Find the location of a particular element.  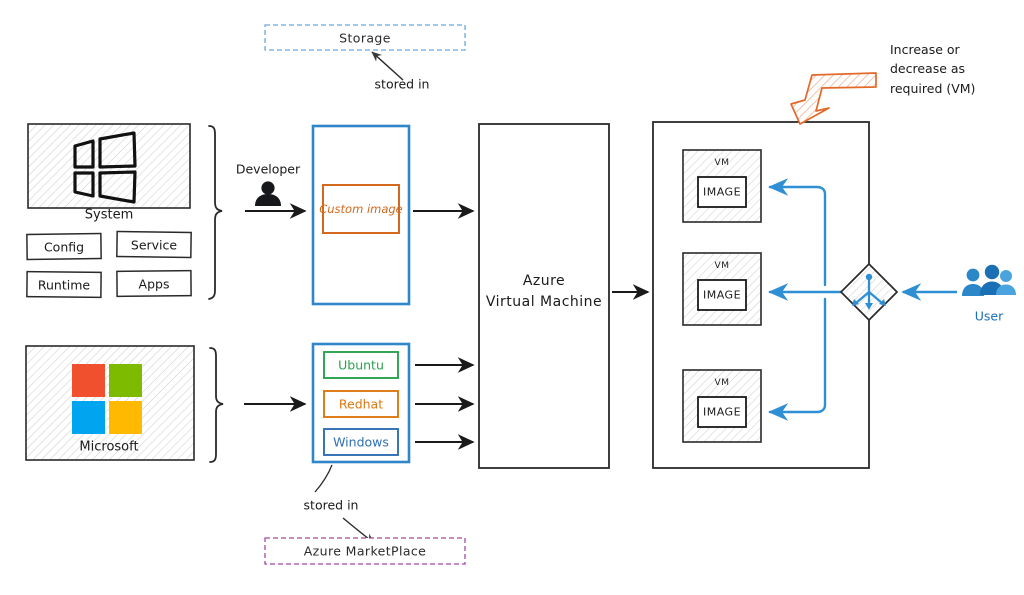

marketplace-leader-line is located at coordinates (323, 478).